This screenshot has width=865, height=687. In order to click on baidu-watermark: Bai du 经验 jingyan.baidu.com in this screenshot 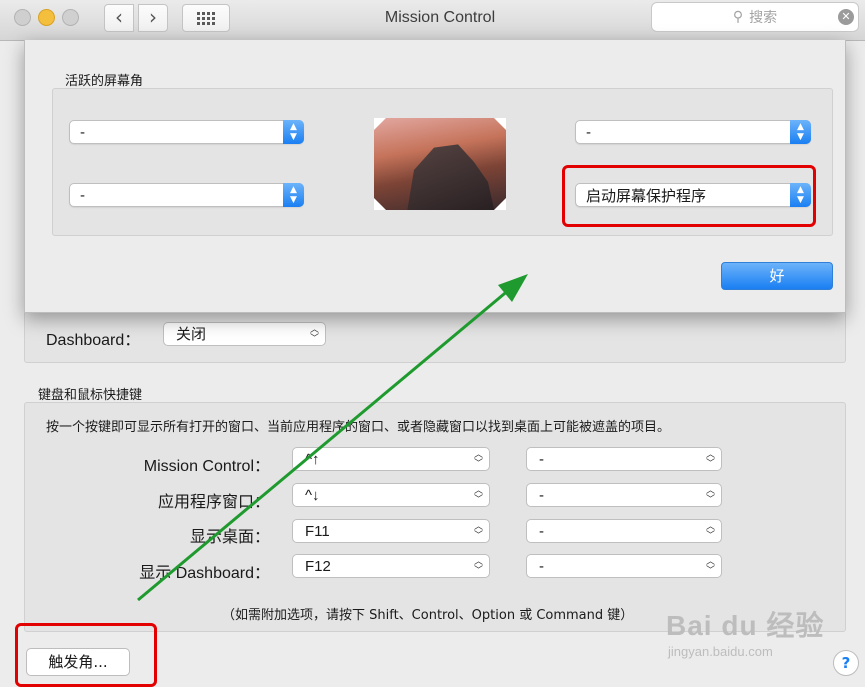, I will do `click(760, 633)`.